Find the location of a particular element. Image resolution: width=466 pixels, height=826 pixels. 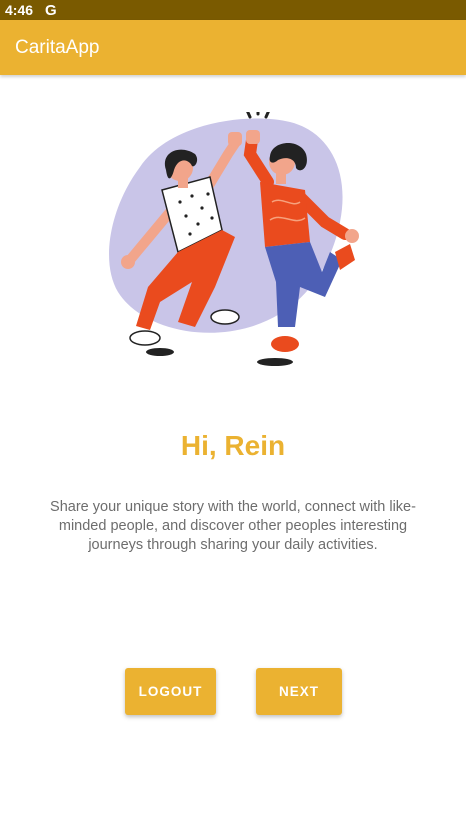

left-person is located at coordinates (181, 244).